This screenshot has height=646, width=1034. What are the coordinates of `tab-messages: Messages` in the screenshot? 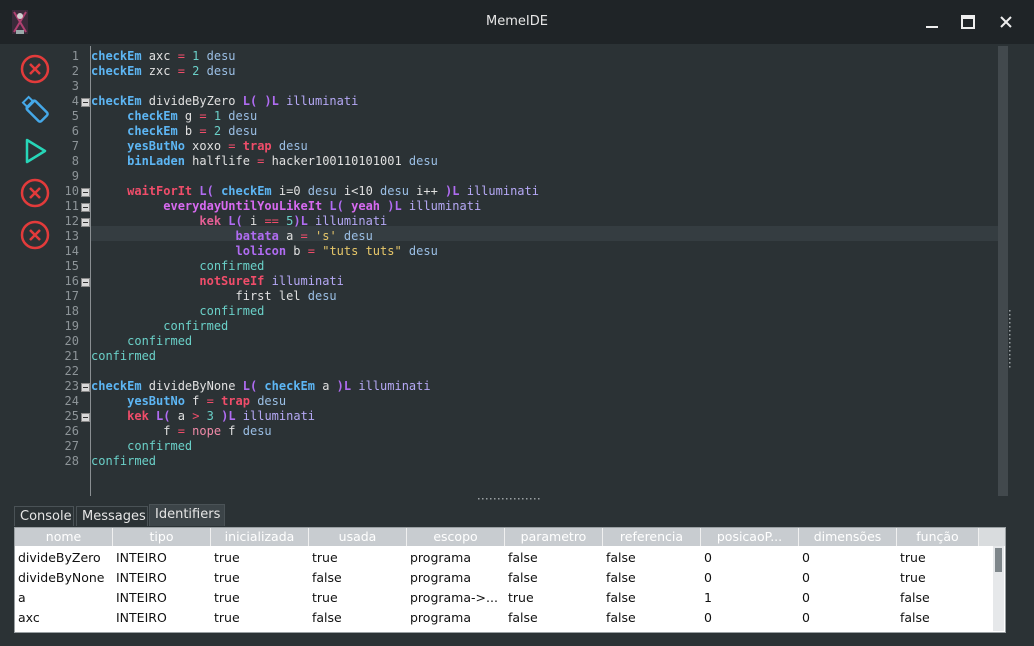 It's located at (112, 516).